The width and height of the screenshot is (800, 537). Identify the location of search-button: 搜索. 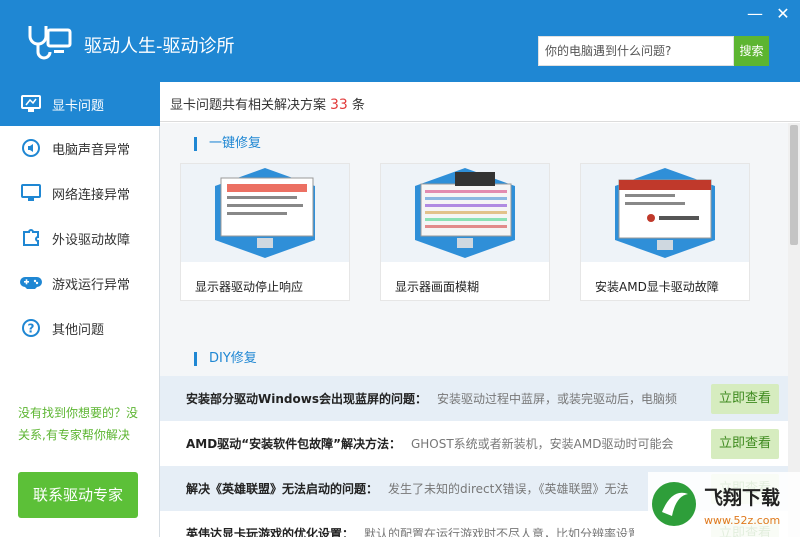
(751, 51).